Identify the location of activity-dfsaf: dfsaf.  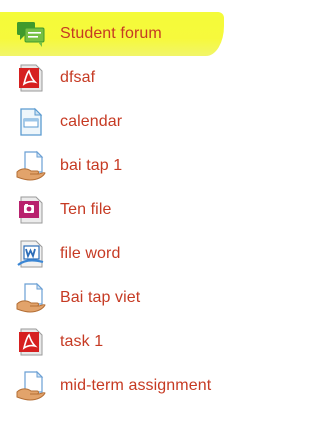
(127, 78).